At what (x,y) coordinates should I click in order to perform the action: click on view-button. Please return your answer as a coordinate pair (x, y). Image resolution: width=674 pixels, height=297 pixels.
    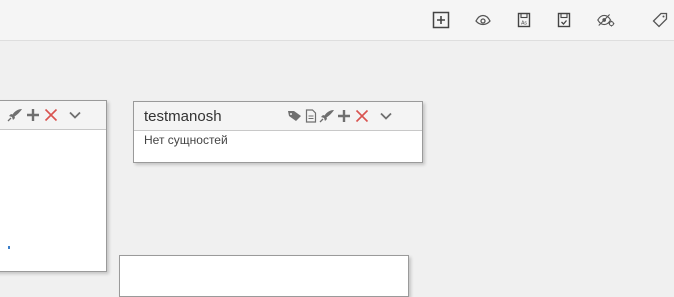
    Looking at the image, I should click on (483, 20).